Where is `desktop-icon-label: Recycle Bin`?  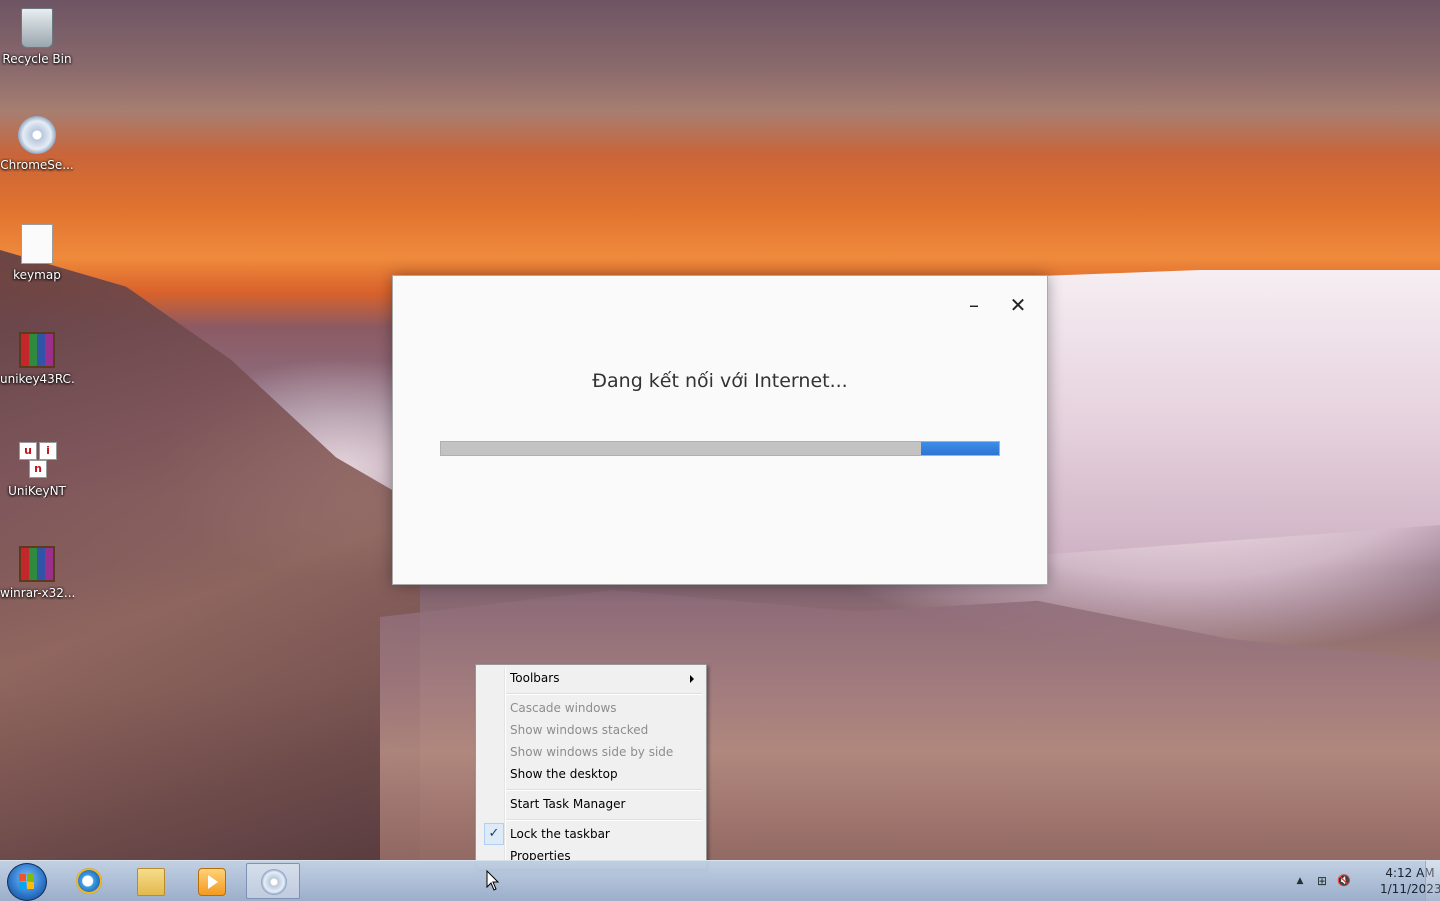 desktop-icon-label: Recycle Bin is located at coordinates (37, 59).